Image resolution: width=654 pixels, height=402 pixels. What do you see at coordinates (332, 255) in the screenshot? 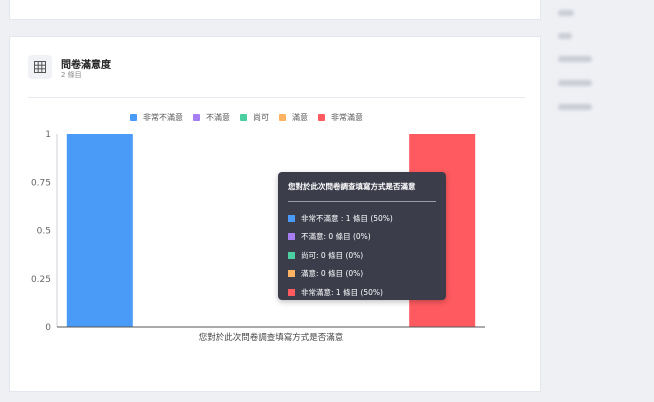
I see `tooltip-row-text: 尚可: 0 條目 (0%)` at bounding box center [332, 255].